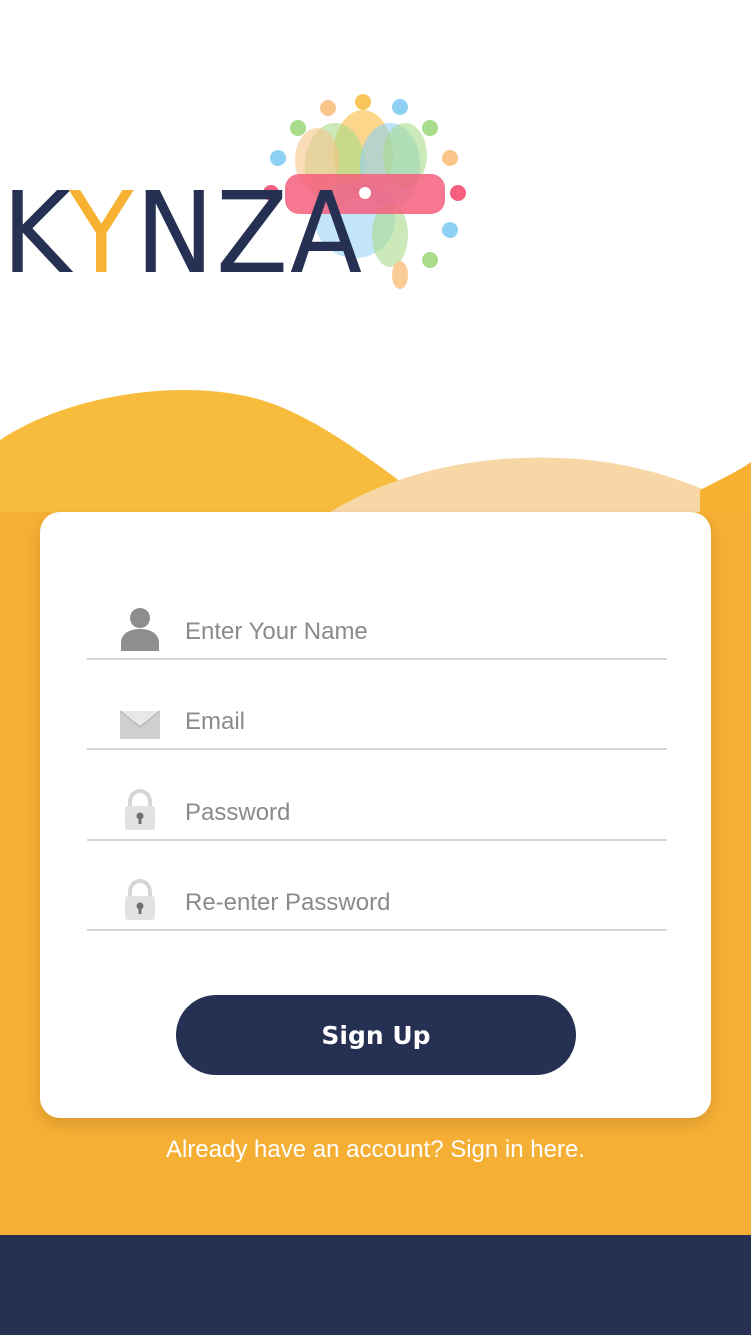  I want to click on name-field-row, so click(377, 614).